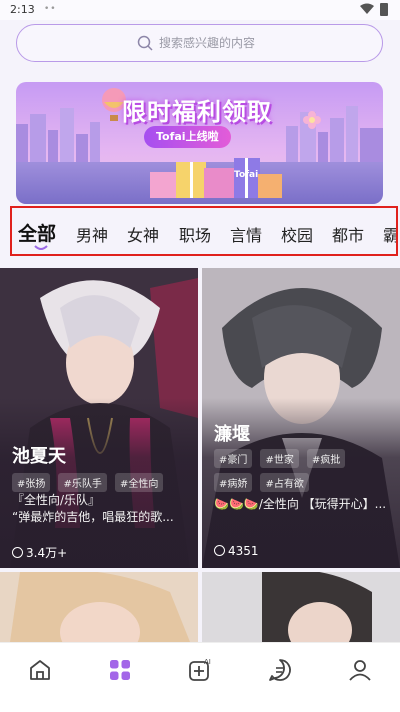 This screenshot has height=712, width=400. I want to click on tag: #占有欲, so click(284, 482).